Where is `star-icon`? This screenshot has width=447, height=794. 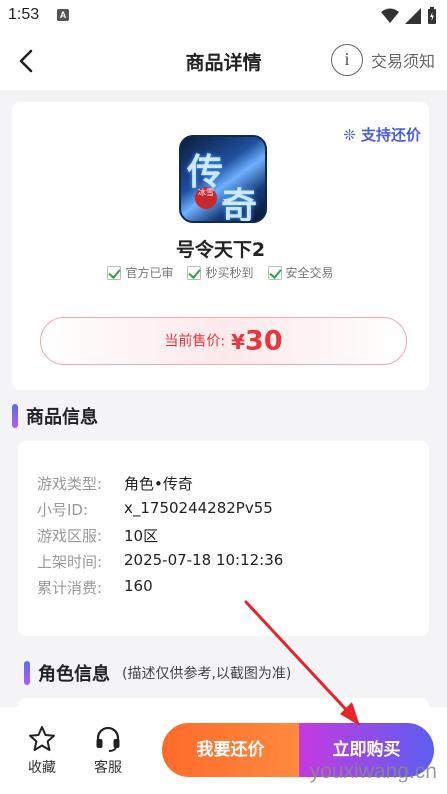
star-icon is located at coordinates (42, 738).